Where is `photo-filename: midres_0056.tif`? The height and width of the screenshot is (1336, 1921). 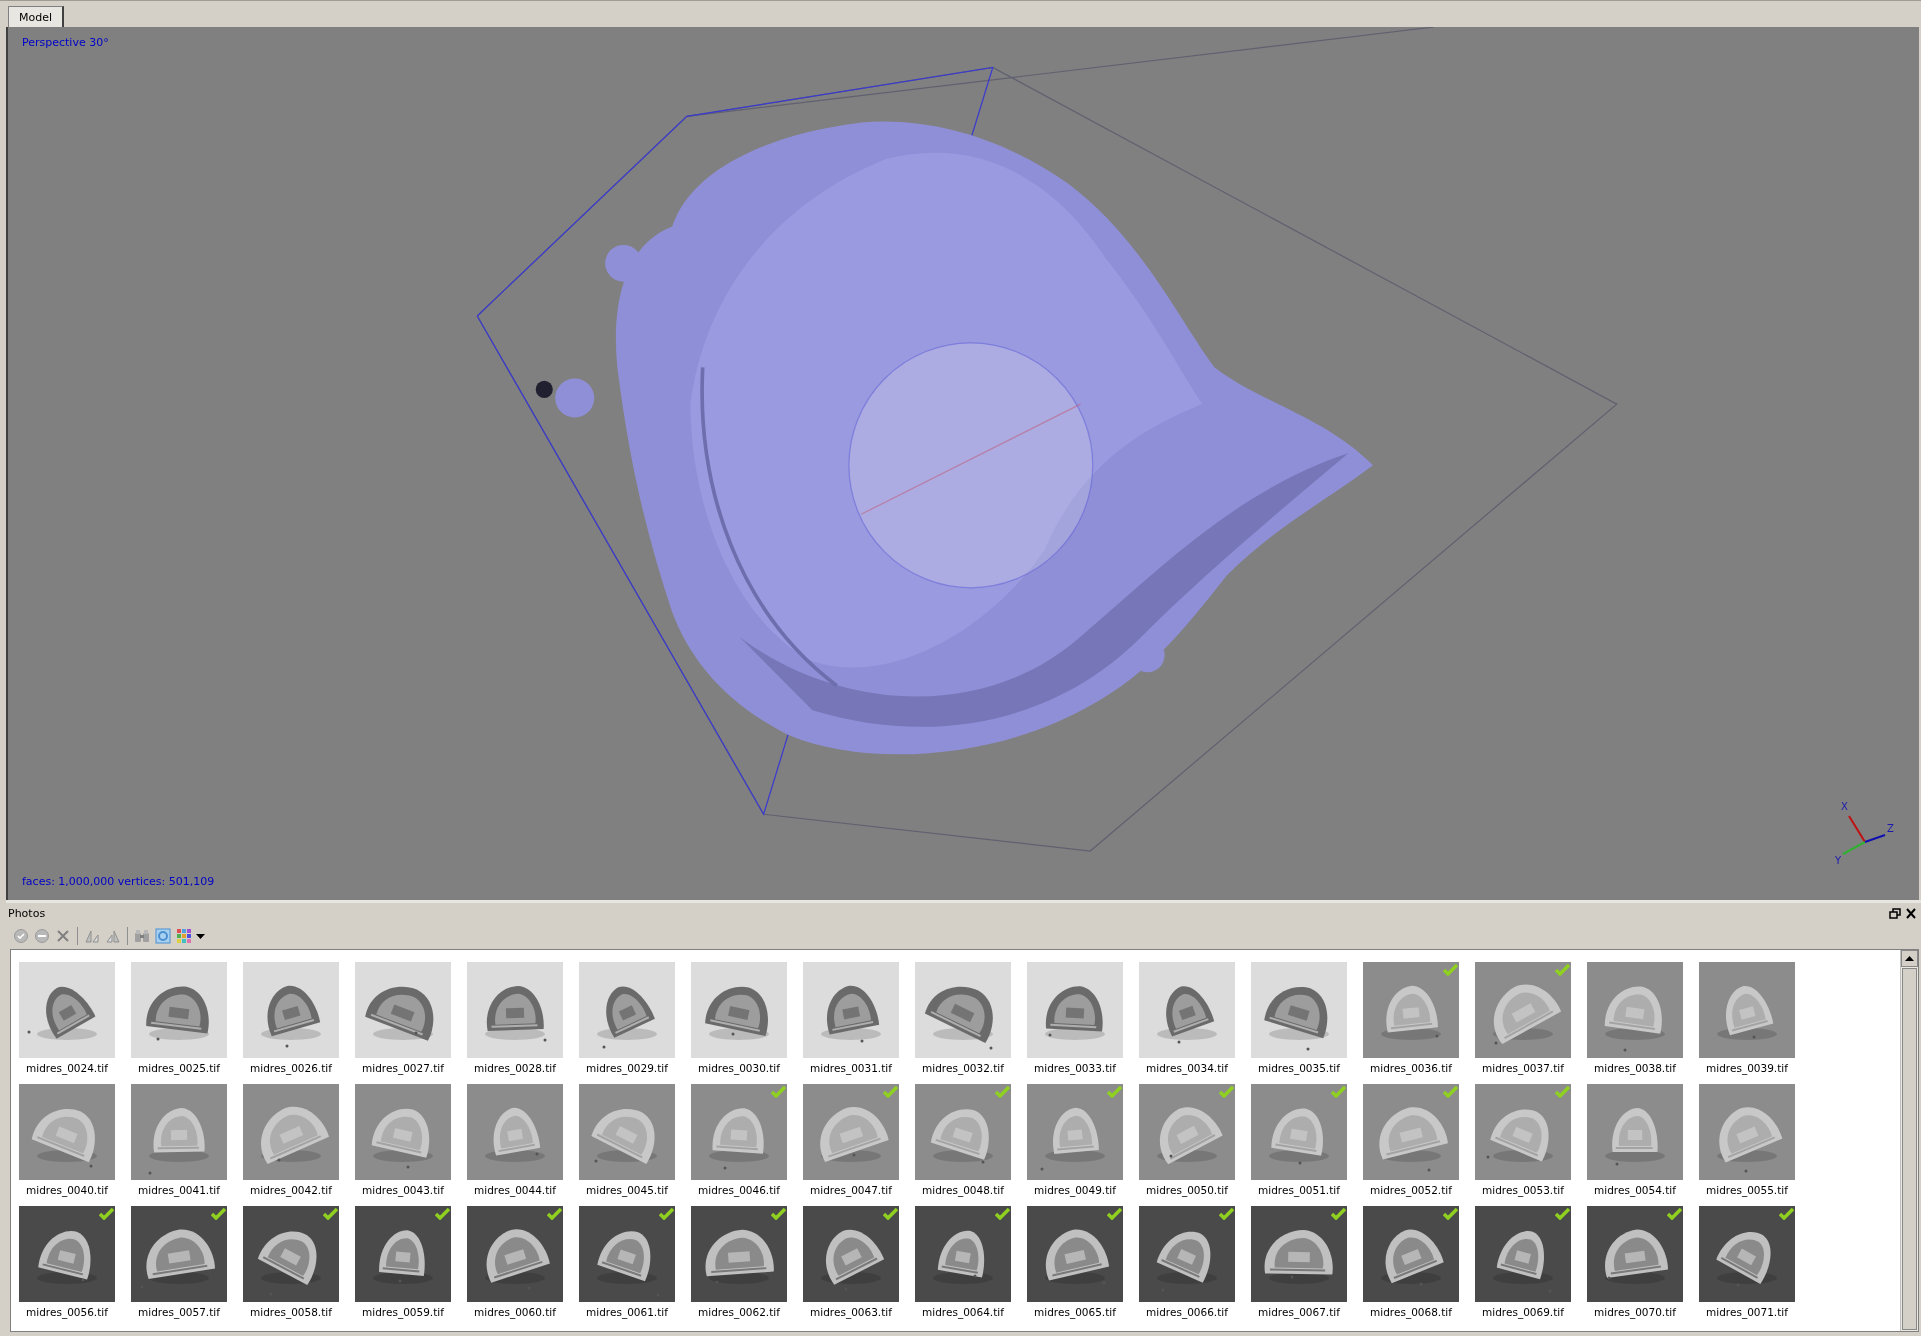
photo-filename: midres_0056.tif is located at coordinates (67, 1312).